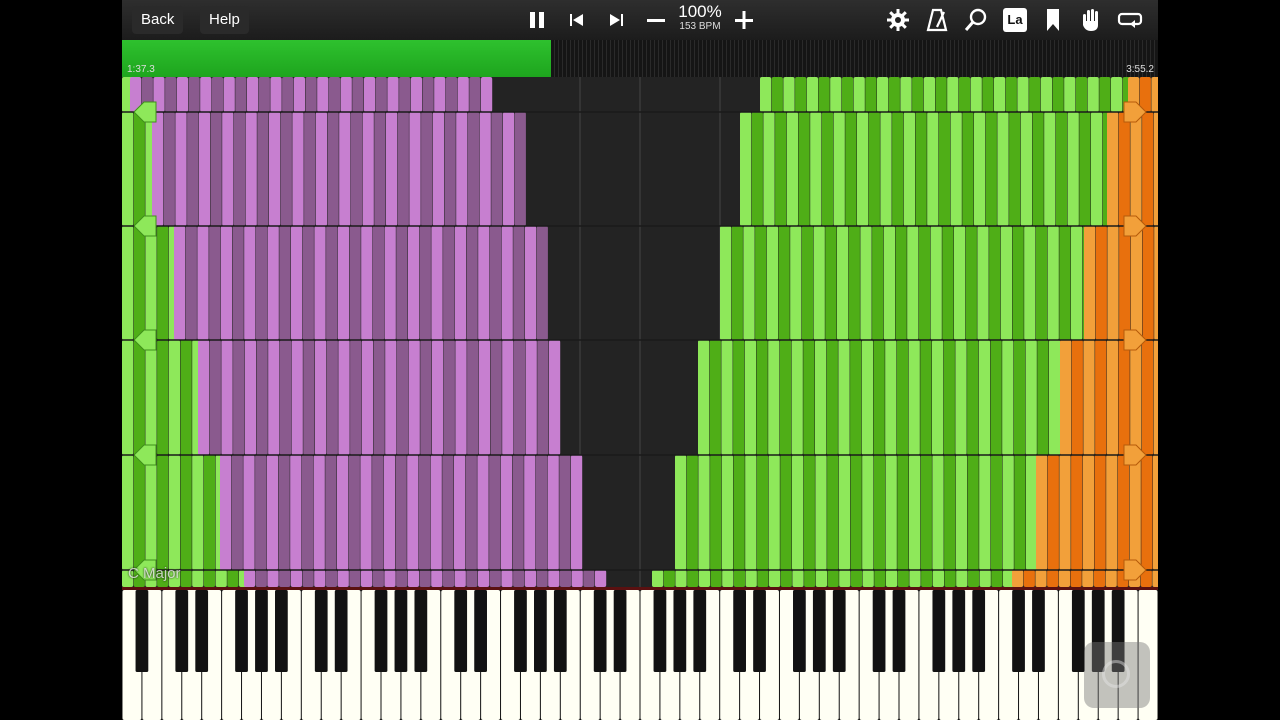  Describe the element at coordinates (640, 58) in the screenshot. I see `song-progress-bar` at that location.